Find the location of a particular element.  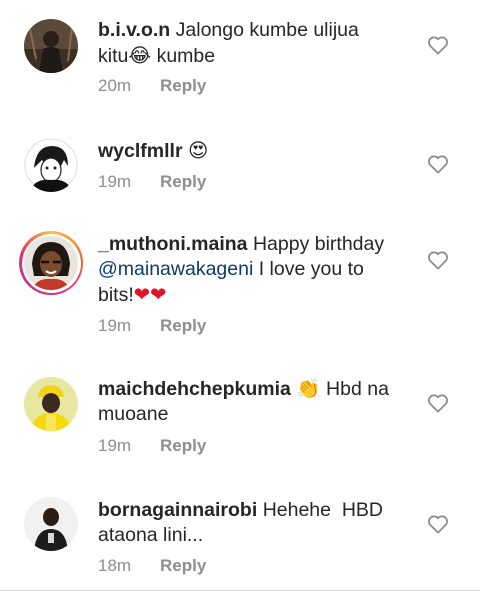

comment-line: Hehehe HBD is located at coordinates (323, 510).